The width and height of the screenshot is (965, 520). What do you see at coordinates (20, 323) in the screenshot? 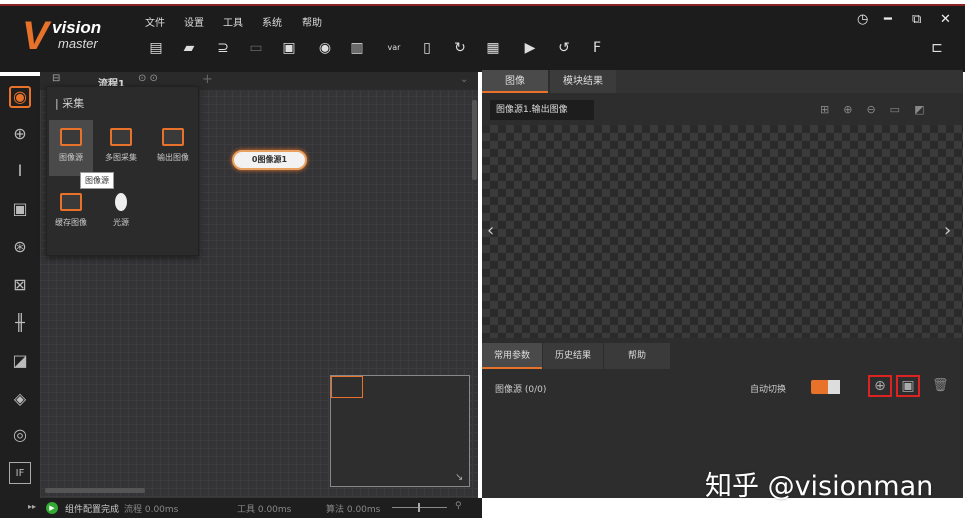
I see `align-icon: ╫` at bounding box center [20, 323].